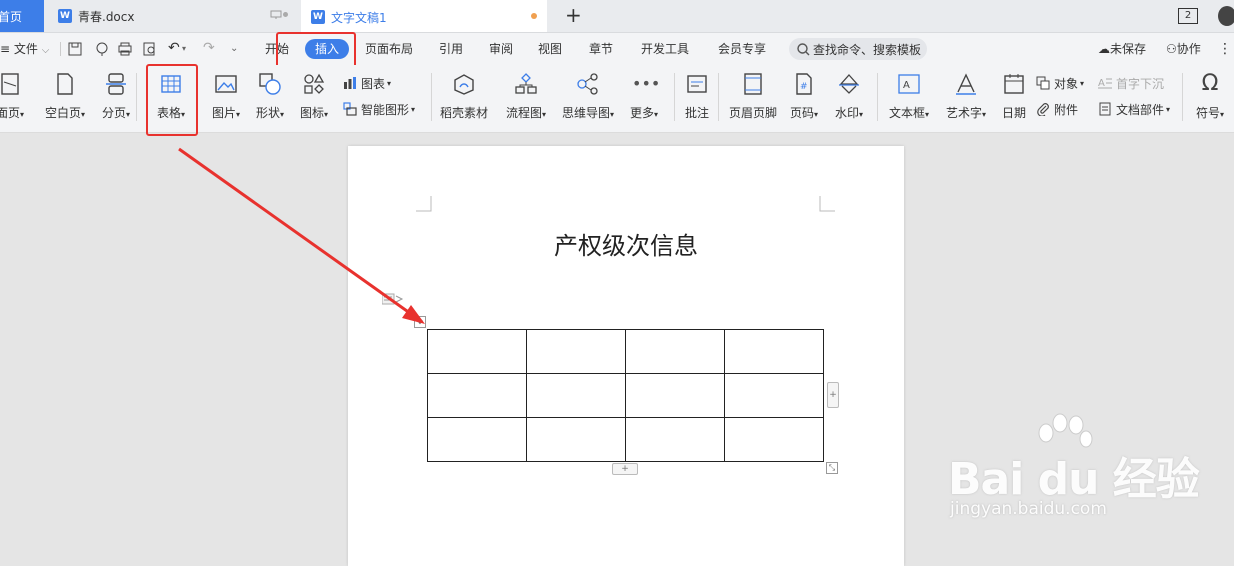  I want to click on baidu-jingyan-watermark: Bai du 经验 jingyan.baidu.com, so click(1090, 478).